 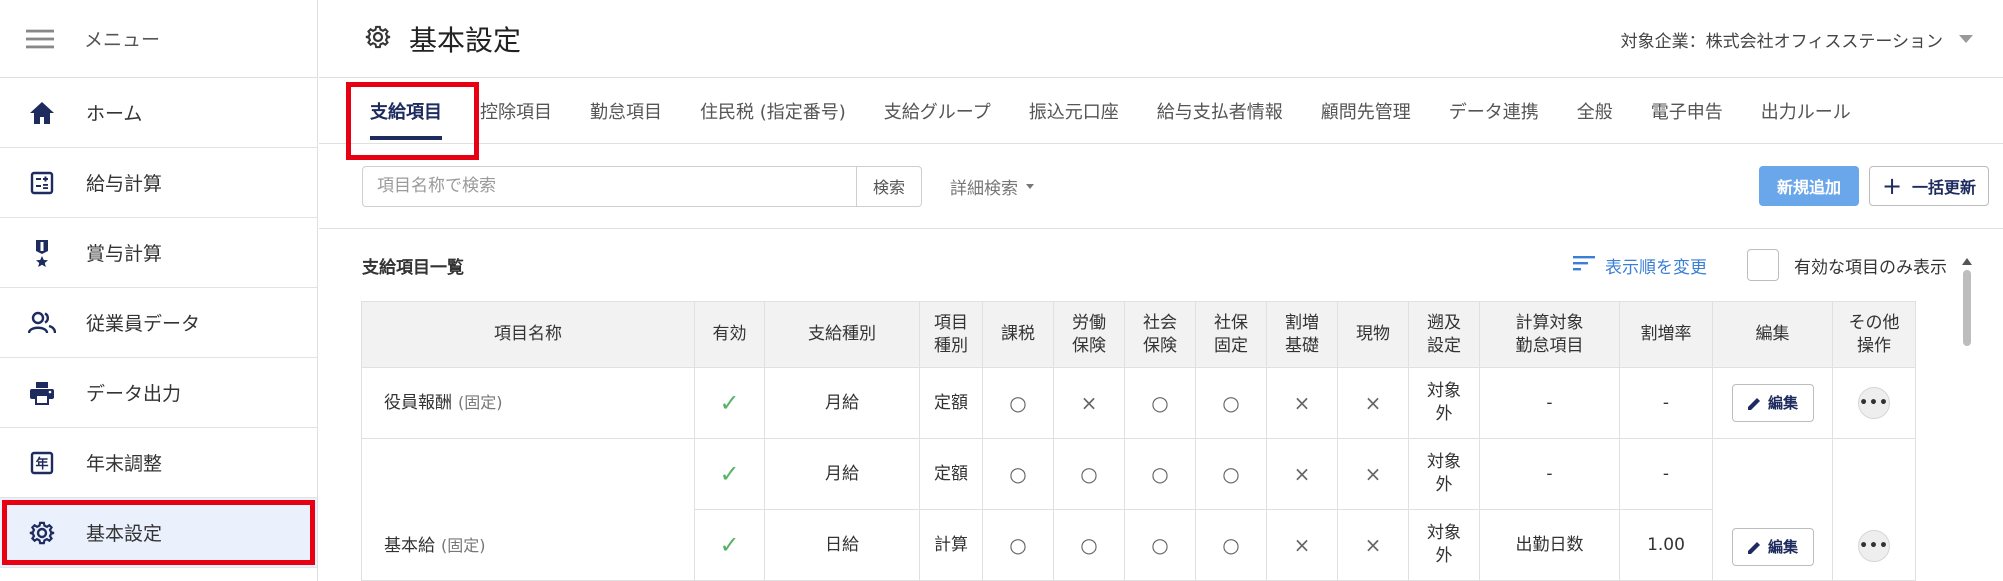 What do you see at coordinates (42, 393) in the screenshot?
I see `printer-icon` at bounding box center [42, 393].